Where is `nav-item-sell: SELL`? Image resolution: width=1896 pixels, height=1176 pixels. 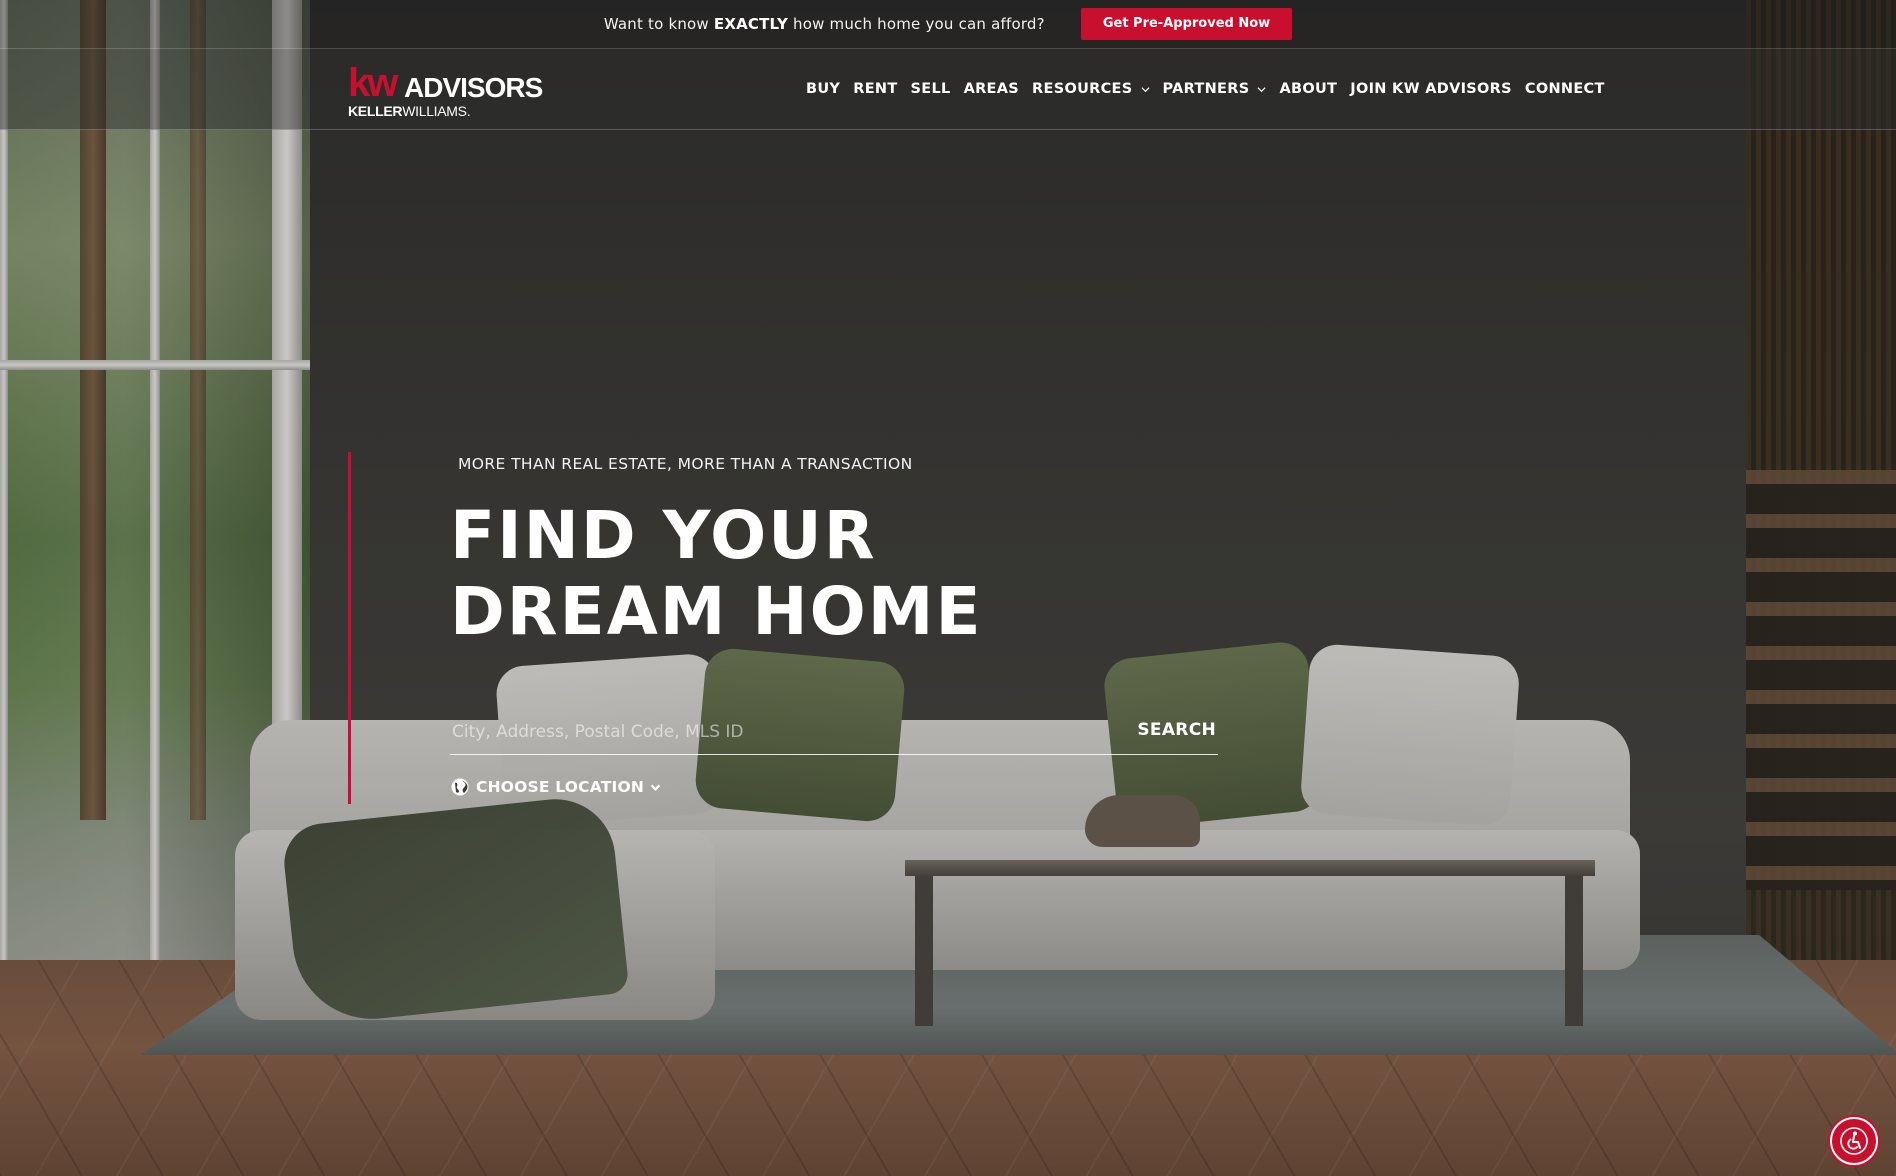
nav-item-sell: SELL is located at coordinates (931, 89).